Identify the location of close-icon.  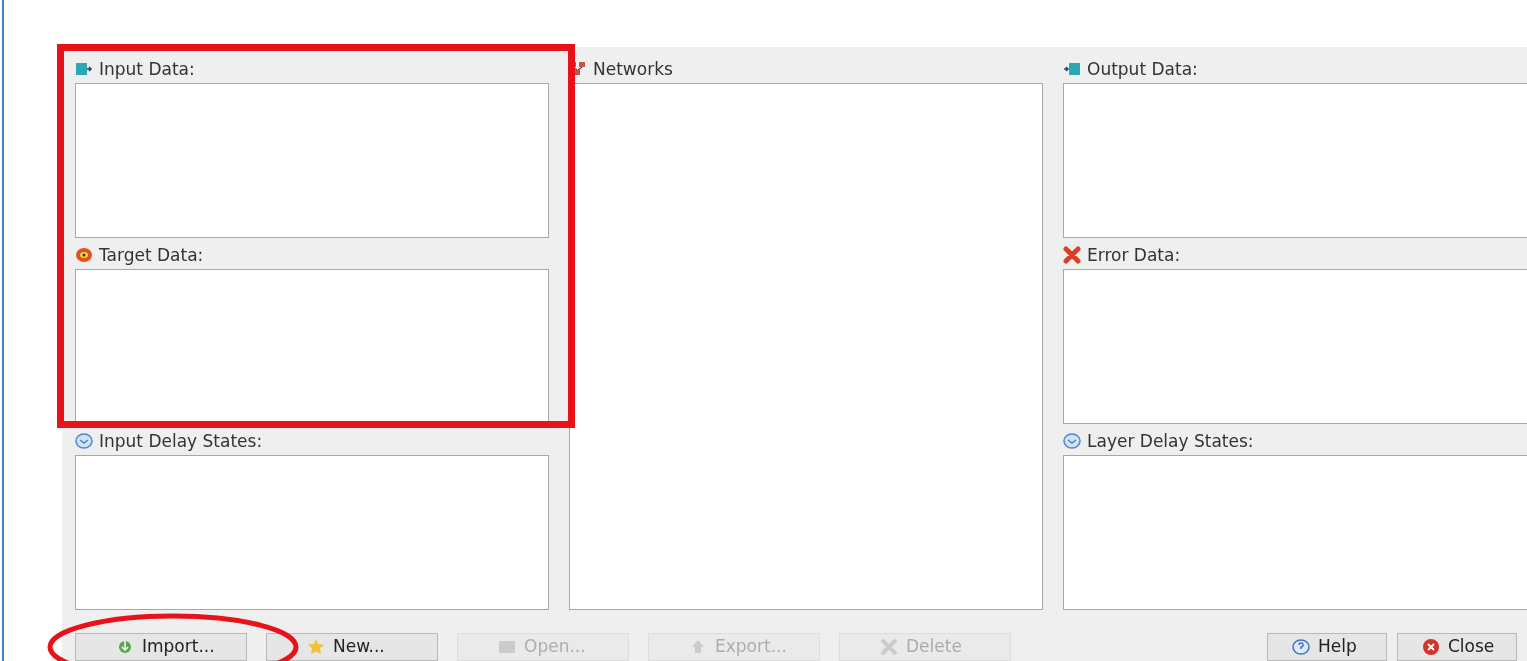
(1431, 647).